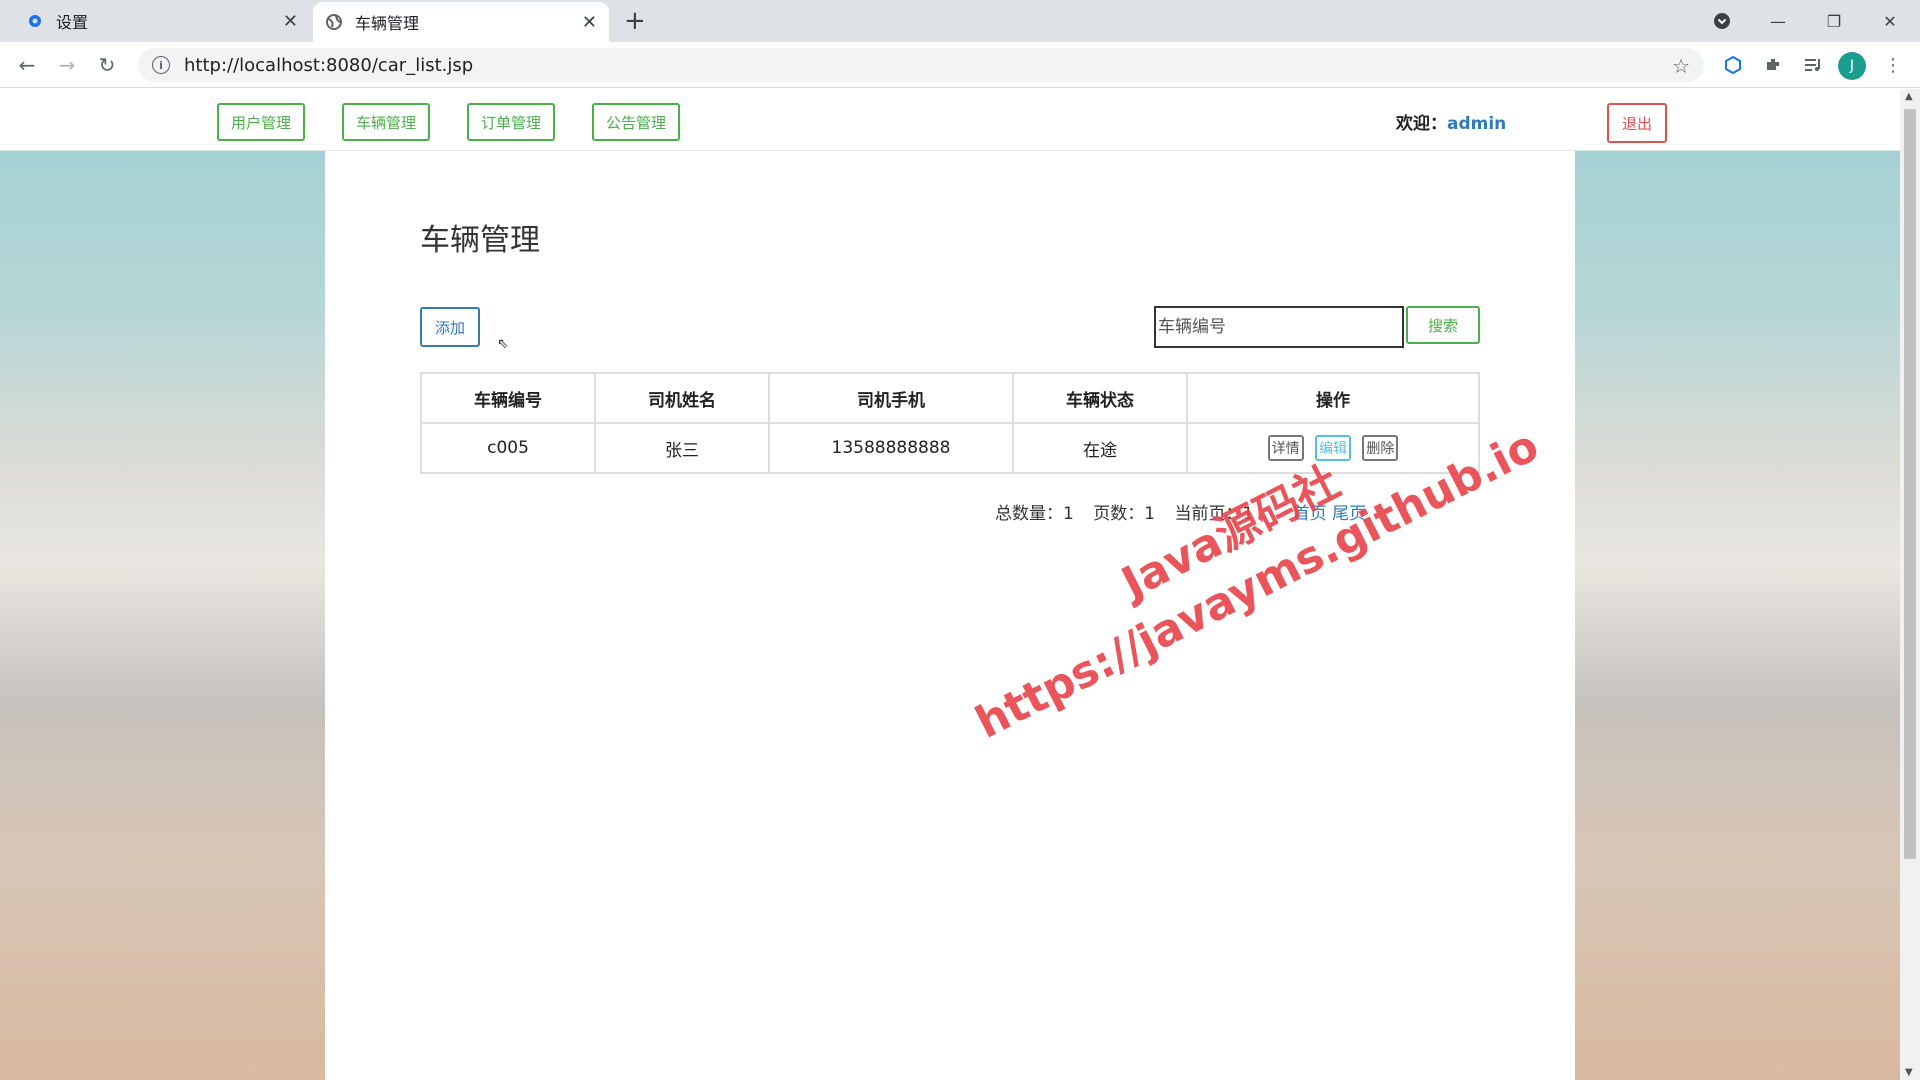  Describe the element at coordinates (960, 21) in the screenshot. I see `browser-tab-bar: 设置 ✕ 车辆管理 ✕ + — ❐ ✕` at that location.